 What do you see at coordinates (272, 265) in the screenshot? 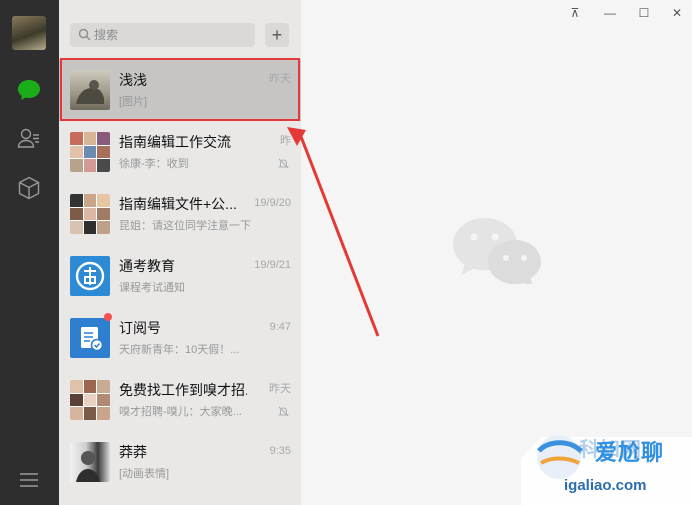
I see `chat-time: 19/9/21` at bounding box center [272, 265].